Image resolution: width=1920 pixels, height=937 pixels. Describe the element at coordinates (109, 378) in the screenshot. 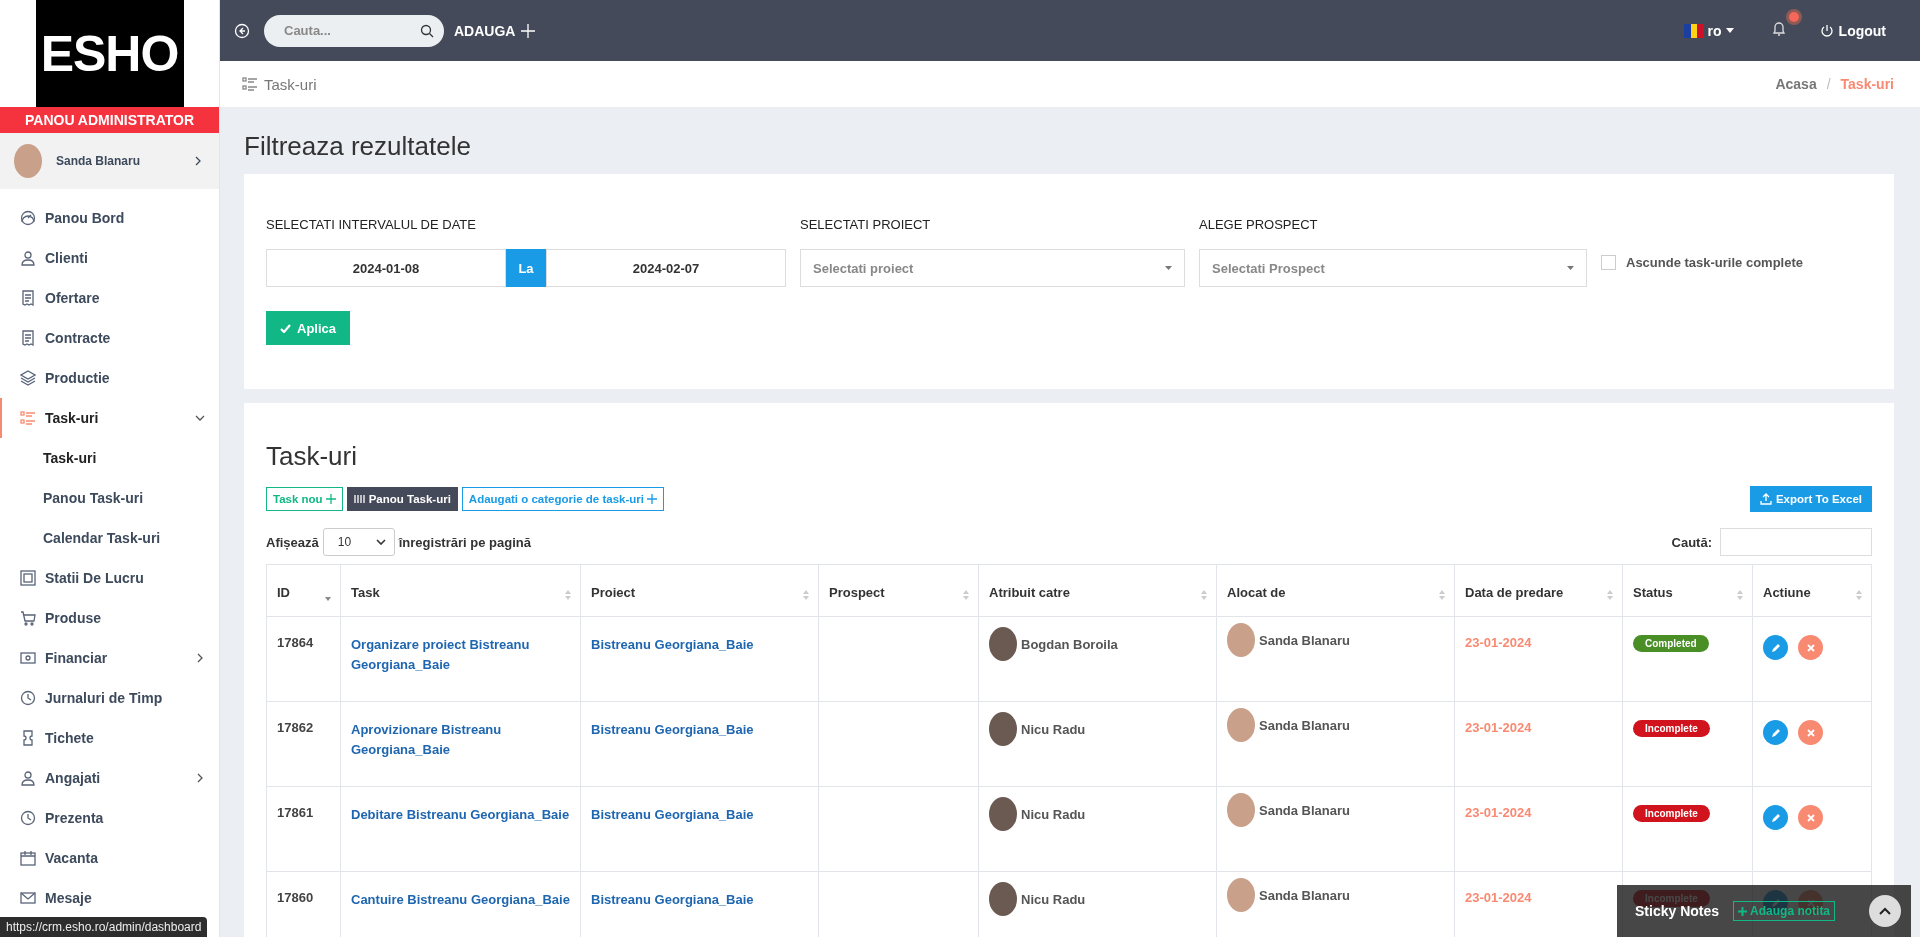

I see `sidebar-item: Productie` at that location.